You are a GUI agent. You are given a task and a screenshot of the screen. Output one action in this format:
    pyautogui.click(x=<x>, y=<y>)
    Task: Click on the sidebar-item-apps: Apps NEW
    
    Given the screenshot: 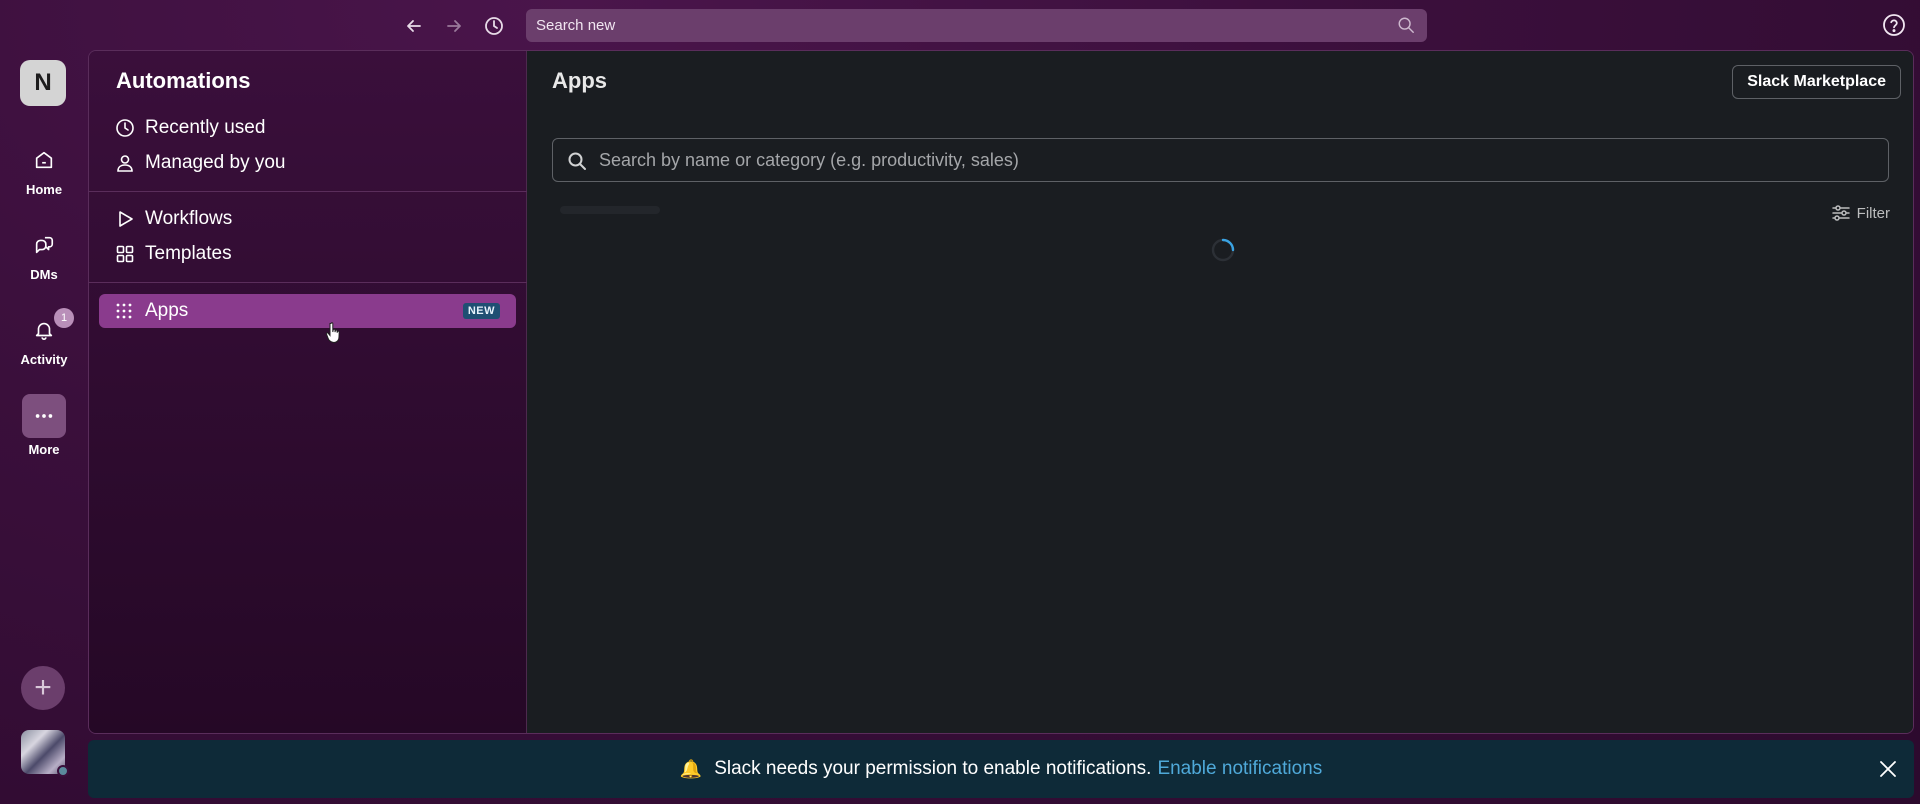 What is the action you would take?
    pyautogui.click(x=307, y=311)
    